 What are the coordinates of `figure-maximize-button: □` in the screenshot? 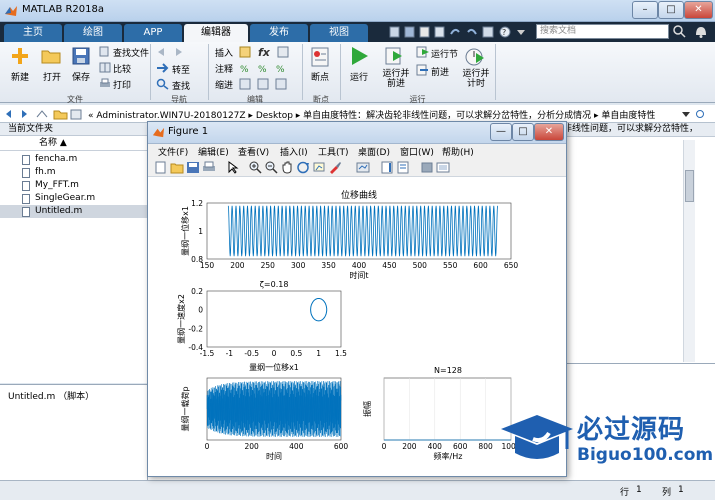 It's located at (523, 132).